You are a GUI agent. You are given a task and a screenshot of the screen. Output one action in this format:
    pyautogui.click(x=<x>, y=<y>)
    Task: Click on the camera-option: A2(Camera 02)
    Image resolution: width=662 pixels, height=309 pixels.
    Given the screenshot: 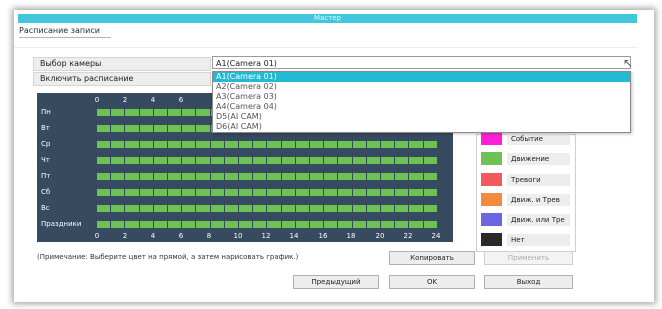 What is the action you would take?
    pyautogui.click(x=421, y=87)
    